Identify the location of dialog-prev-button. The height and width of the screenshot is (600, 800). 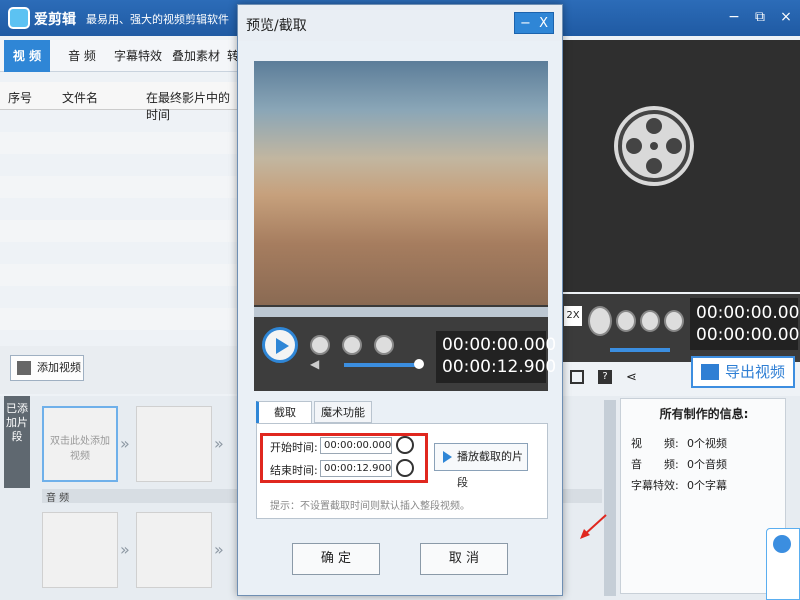
(352, 345).